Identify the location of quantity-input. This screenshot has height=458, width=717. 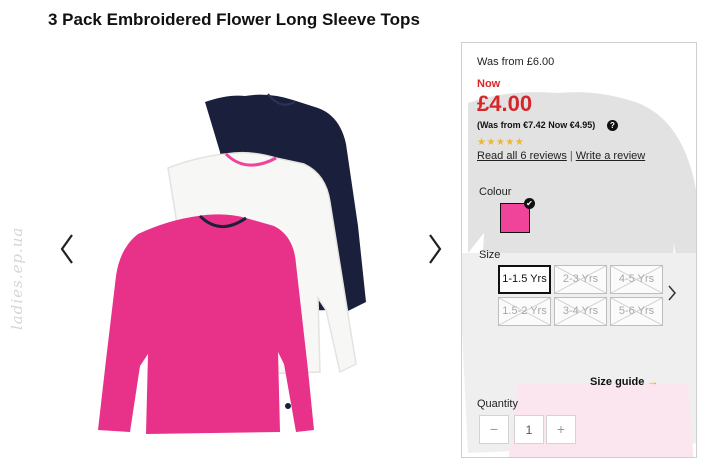
(529, 429).